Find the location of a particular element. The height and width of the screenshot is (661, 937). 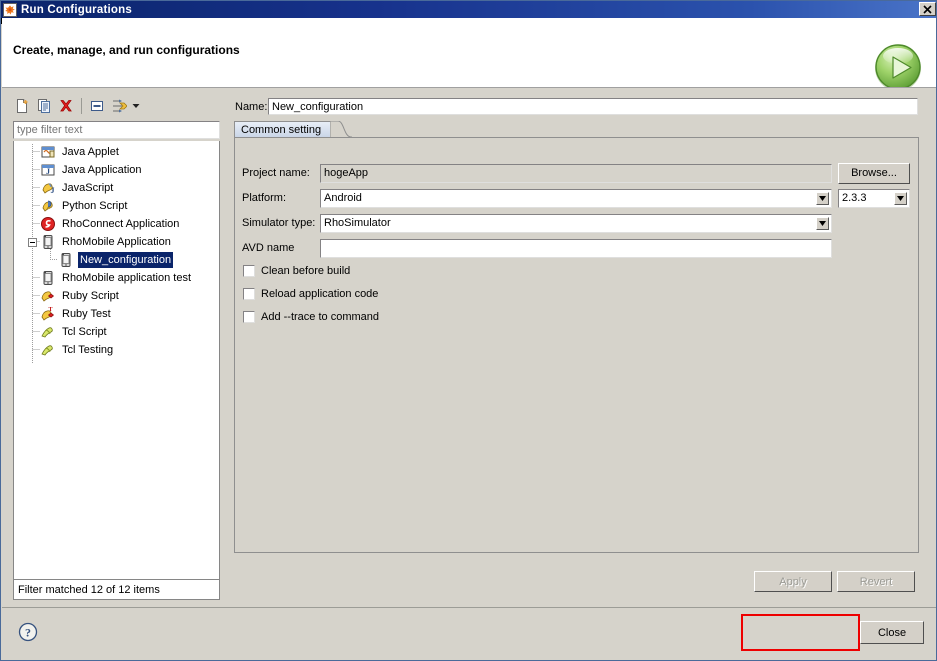

simulator-type-combo: RhoSimulator is located at coordinates (576, 223).